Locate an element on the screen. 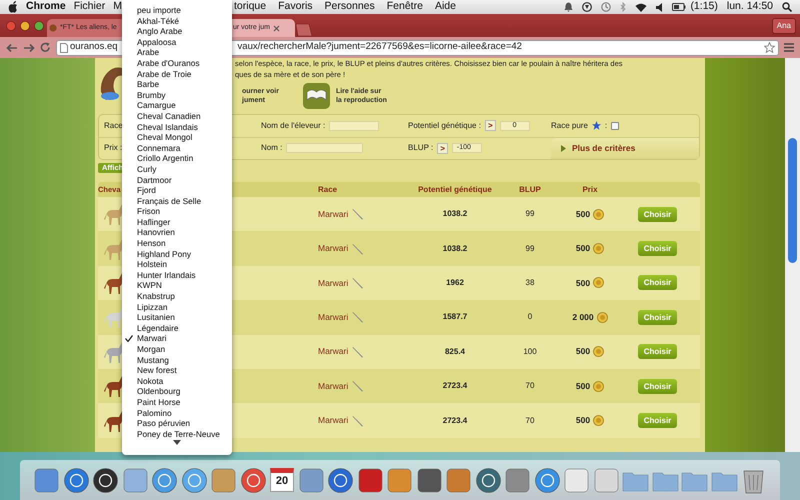 This screenshot has height=500, width=800. battery-time: (1:15) is located at coordinates (704, 7).